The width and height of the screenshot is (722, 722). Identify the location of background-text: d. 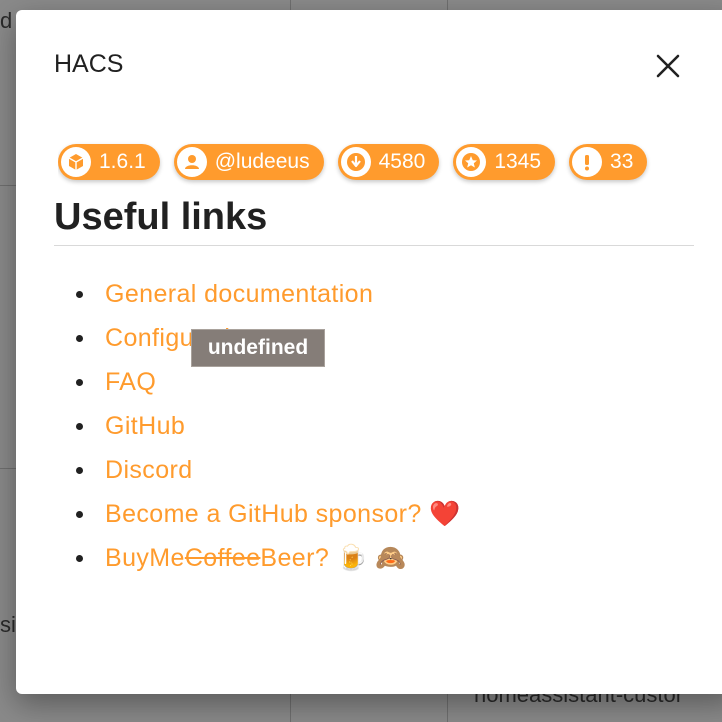
(6, 20).